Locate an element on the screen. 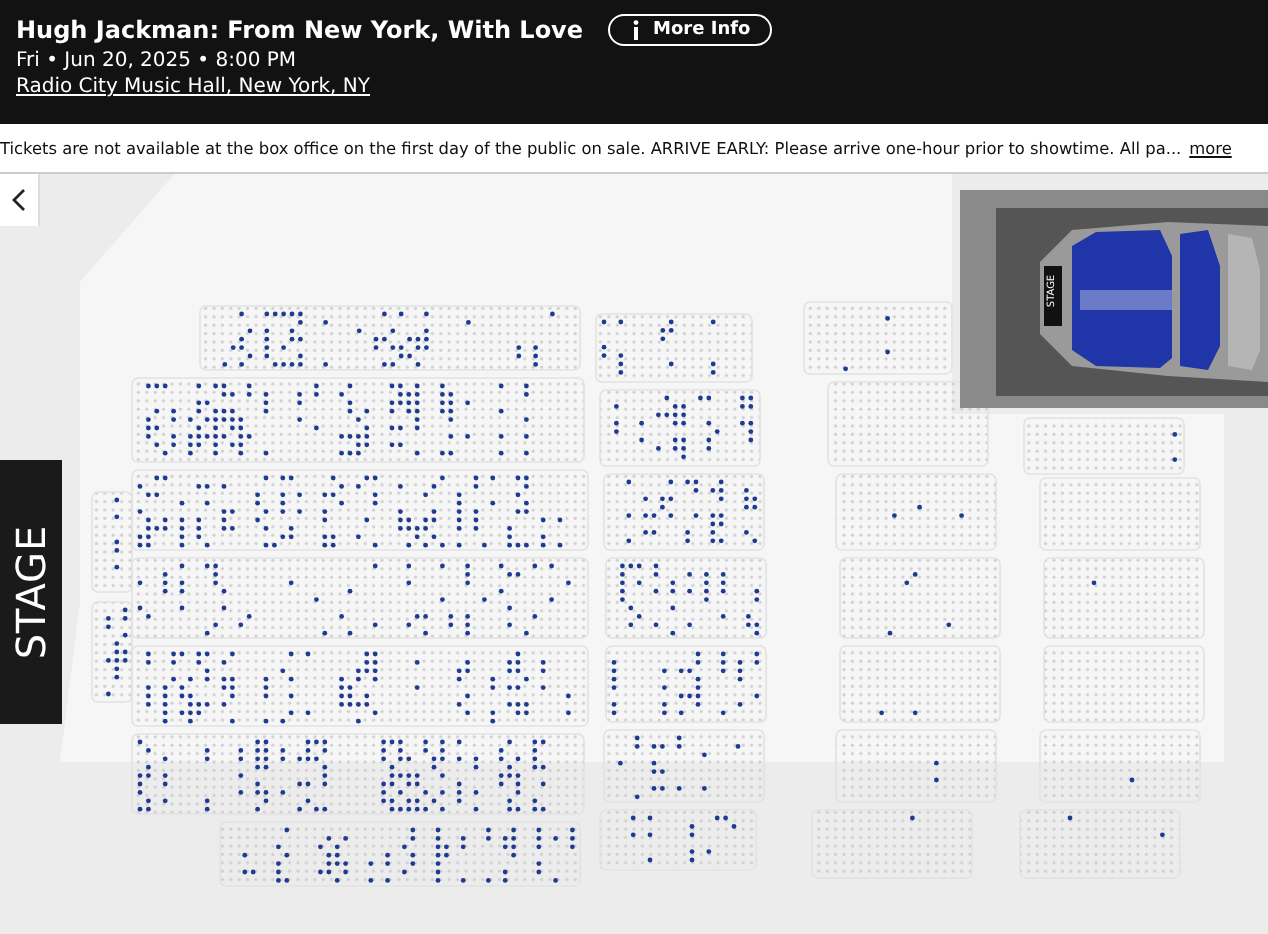 Image resolution: width=1268 pixels, height=934 pixels. more-link: more is located at coordinates (1210, 148).